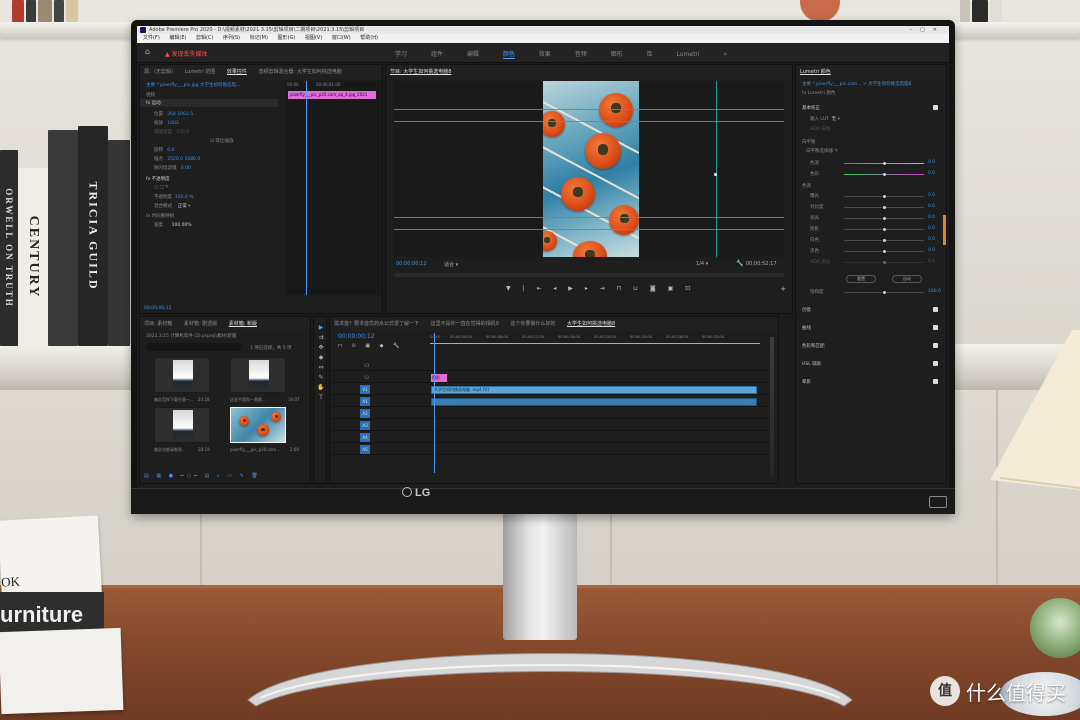  What do you see at coordinates (935, 381) in the screenshot?
I see `vignette-checkbox` at bounding box center [935, 381].